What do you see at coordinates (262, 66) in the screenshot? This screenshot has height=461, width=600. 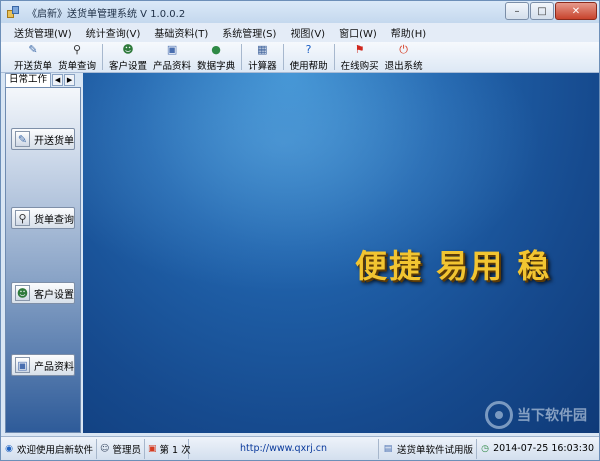 I see `toolbar-button-label: 计算器` at bounding box center [262, 66].